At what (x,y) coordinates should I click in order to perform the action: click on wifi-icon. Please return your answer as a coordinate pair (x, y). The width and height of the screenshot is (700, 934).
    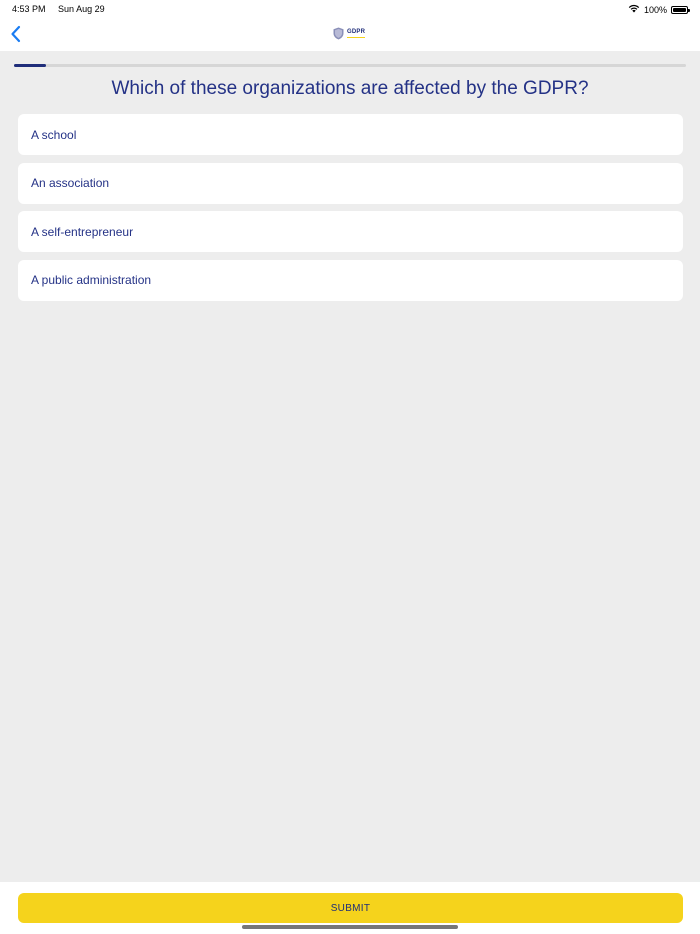
    Looking at the image, I should click on (634, 9).